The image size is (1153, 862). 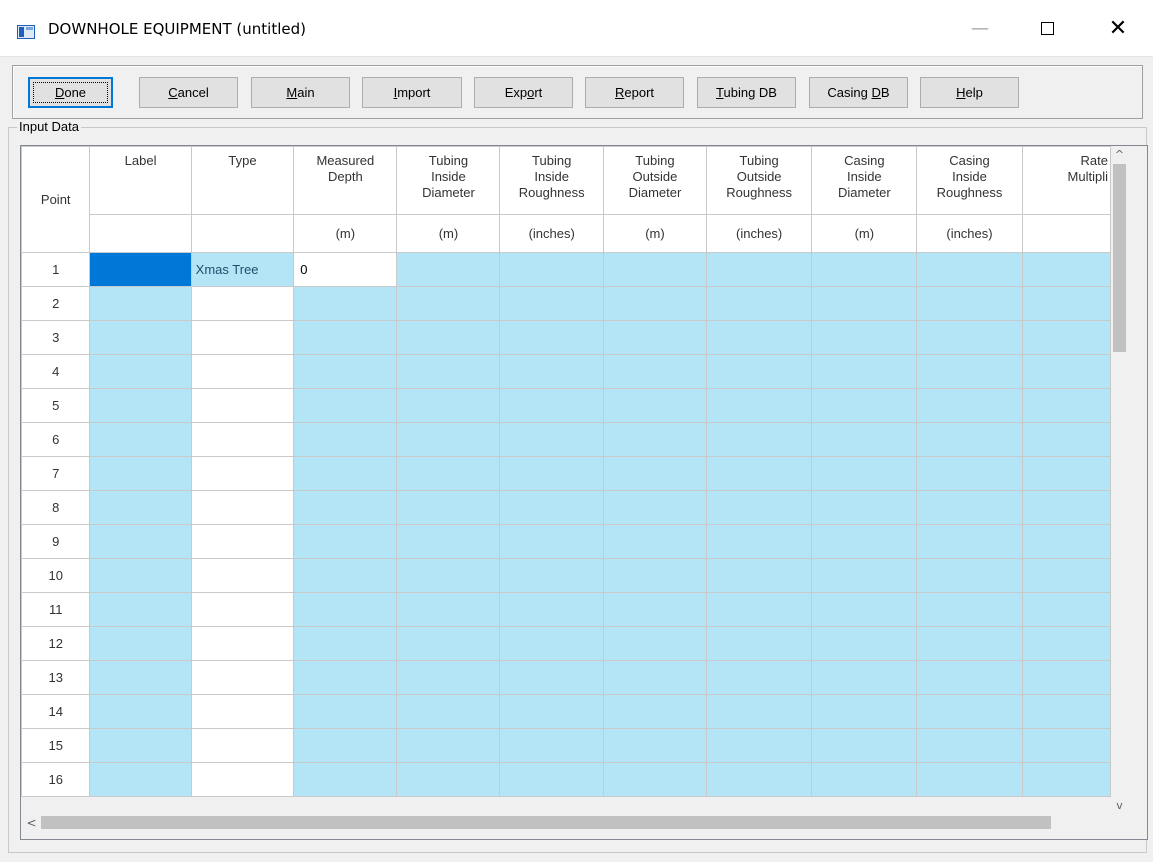 What do you see at coordinates (969, 92) in the screenshot?
I see `help-button: Help` at bounding box center [969, 92].